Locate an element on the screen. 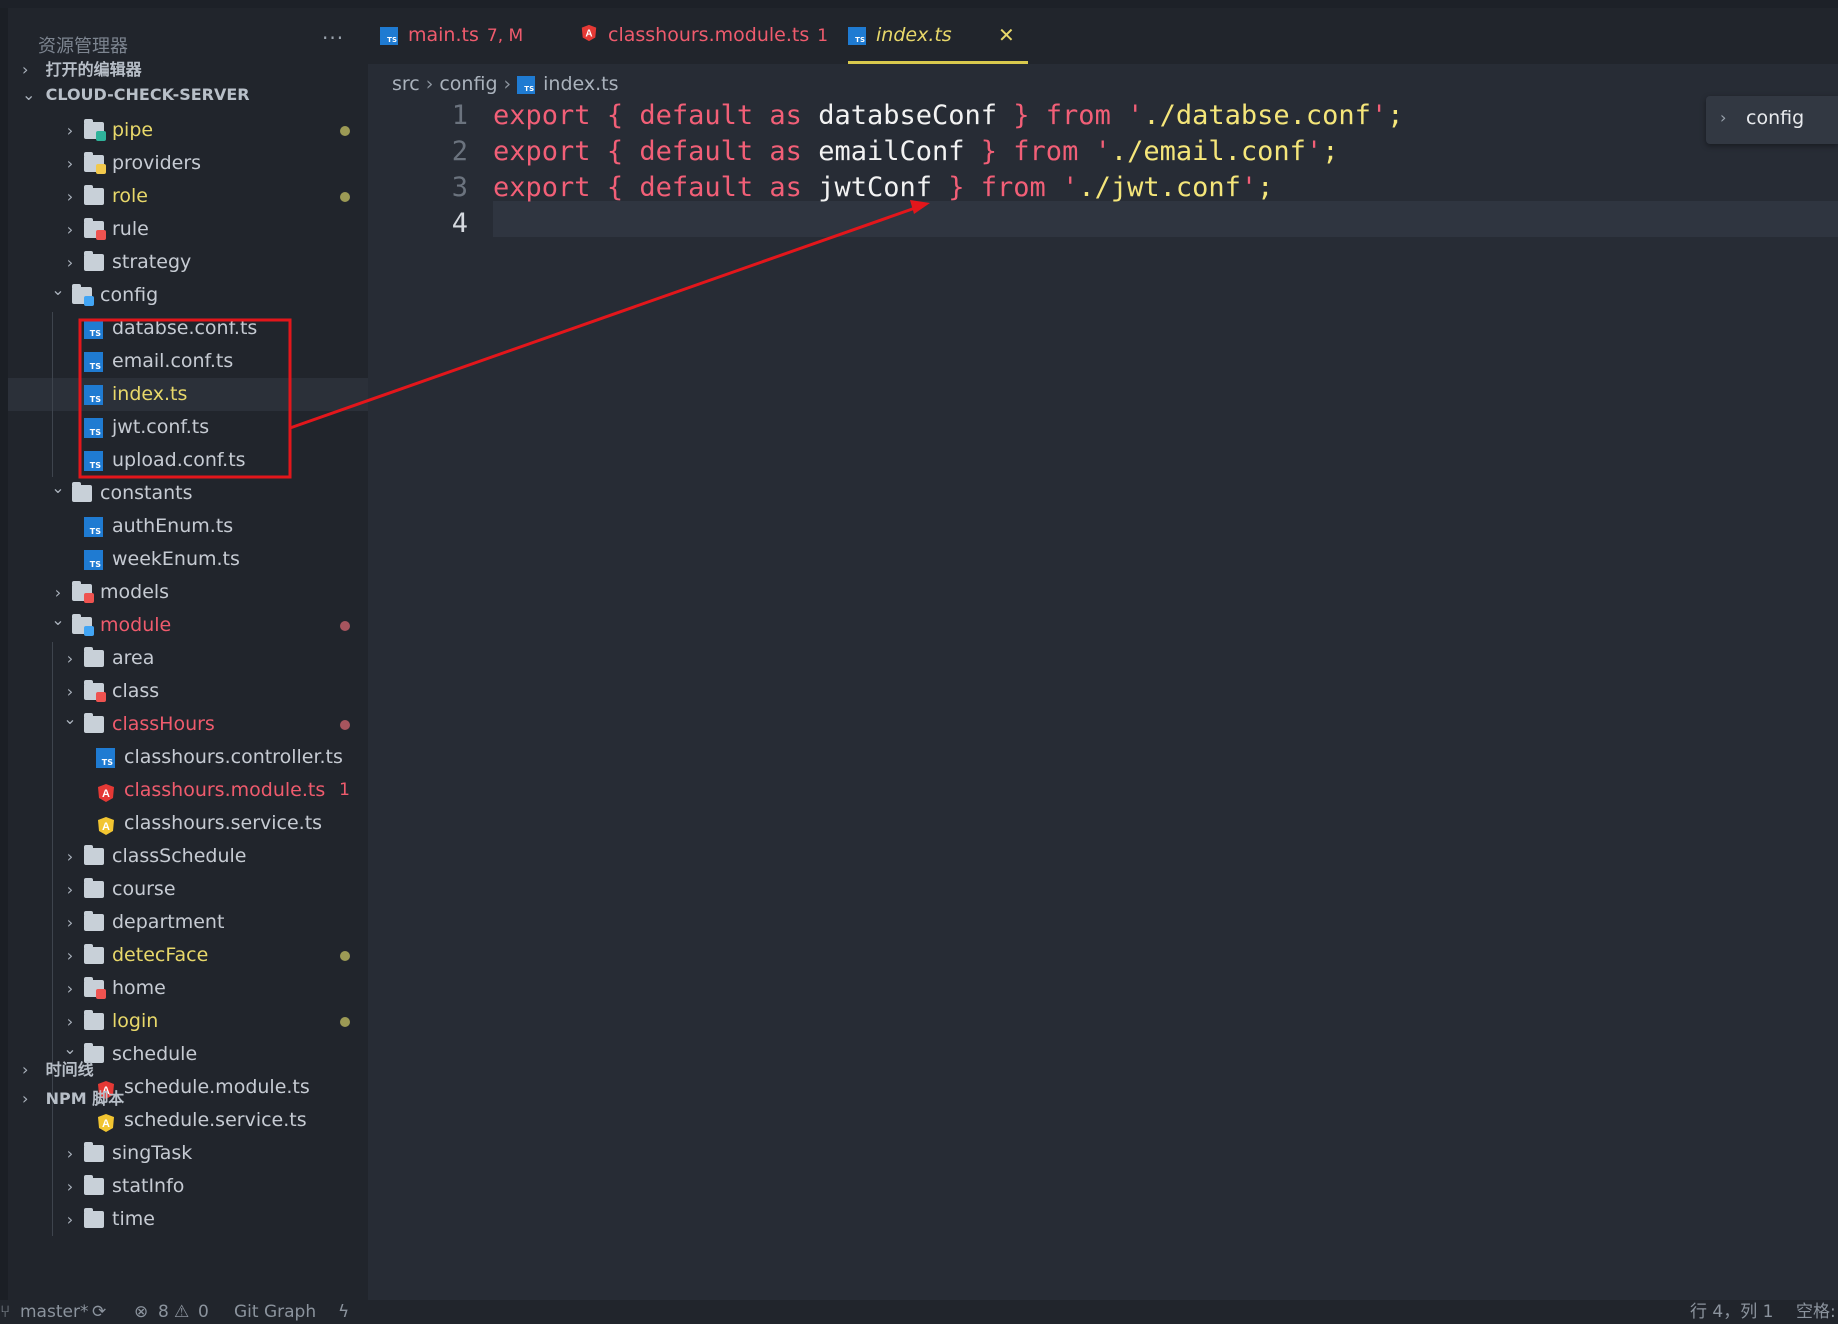  file-item: TS jwt.conf.ts is located at coordinates (188, 427).